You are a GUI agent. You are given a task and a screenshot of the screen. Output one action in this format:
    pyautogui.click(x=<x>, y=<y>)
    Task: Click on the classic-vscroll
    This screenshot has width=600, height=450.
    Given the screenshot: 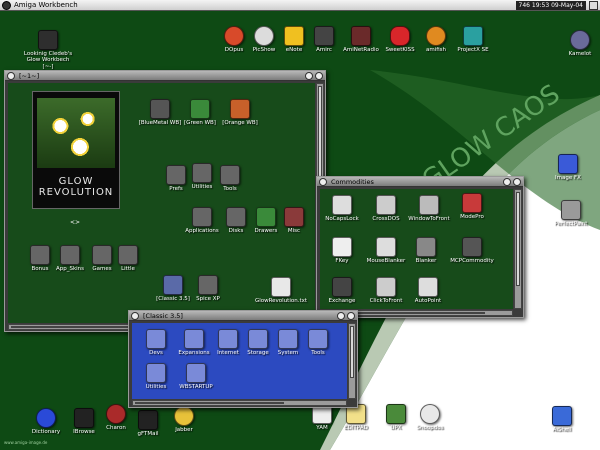 What is the action you would take?
    pyautogui.click(x=352, y=361)
    